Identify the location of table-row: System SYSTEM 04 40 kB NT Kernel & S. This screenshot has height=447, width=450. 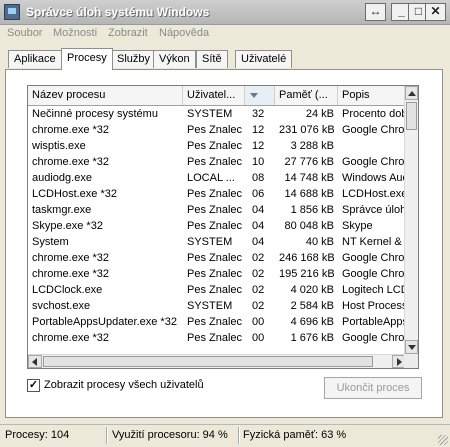
(217, 242).